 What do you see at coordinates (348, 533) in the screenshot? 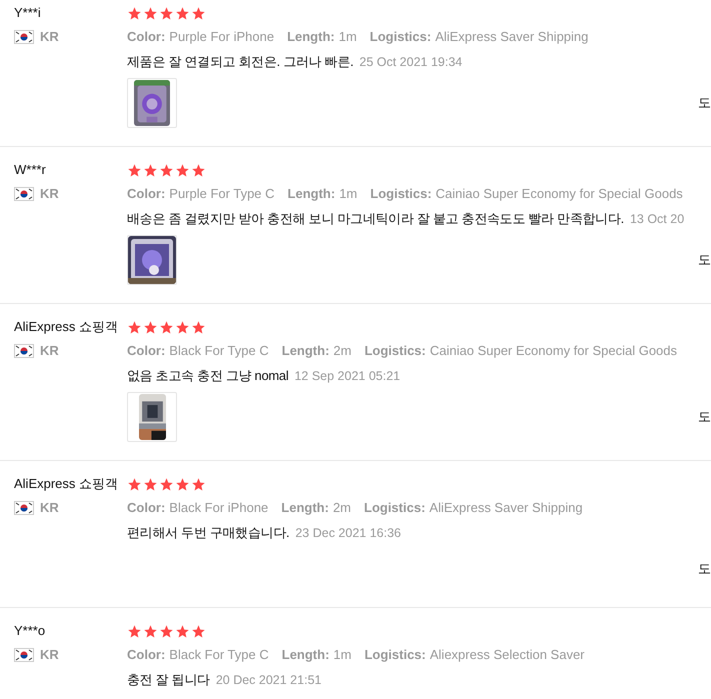
I see `review-date: 23 Dec 2021 16:36` at bounding box center [348, 533].